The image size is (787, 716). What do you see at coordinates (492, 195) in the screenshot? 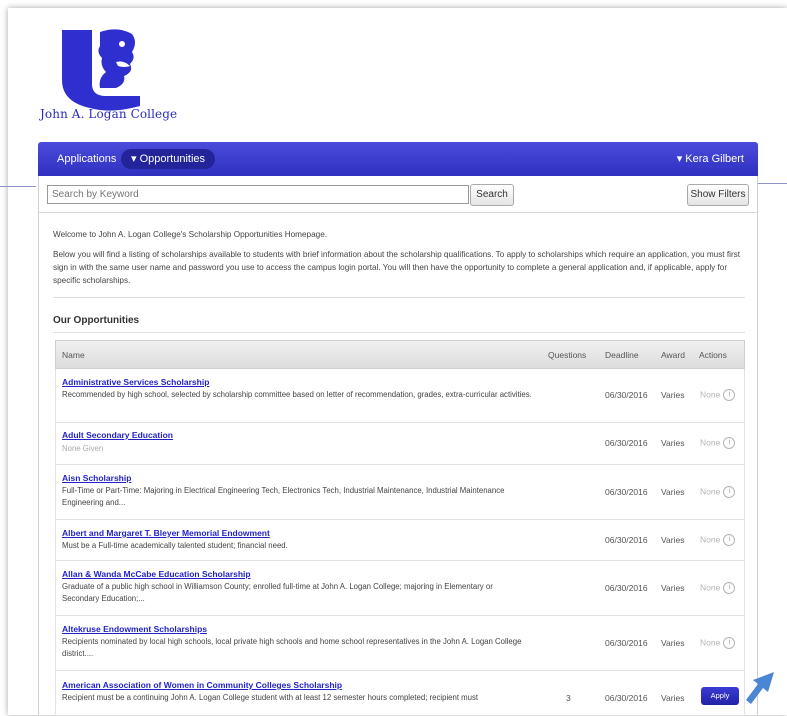
I see `search-button: Search` at bounding box center [492, 195].